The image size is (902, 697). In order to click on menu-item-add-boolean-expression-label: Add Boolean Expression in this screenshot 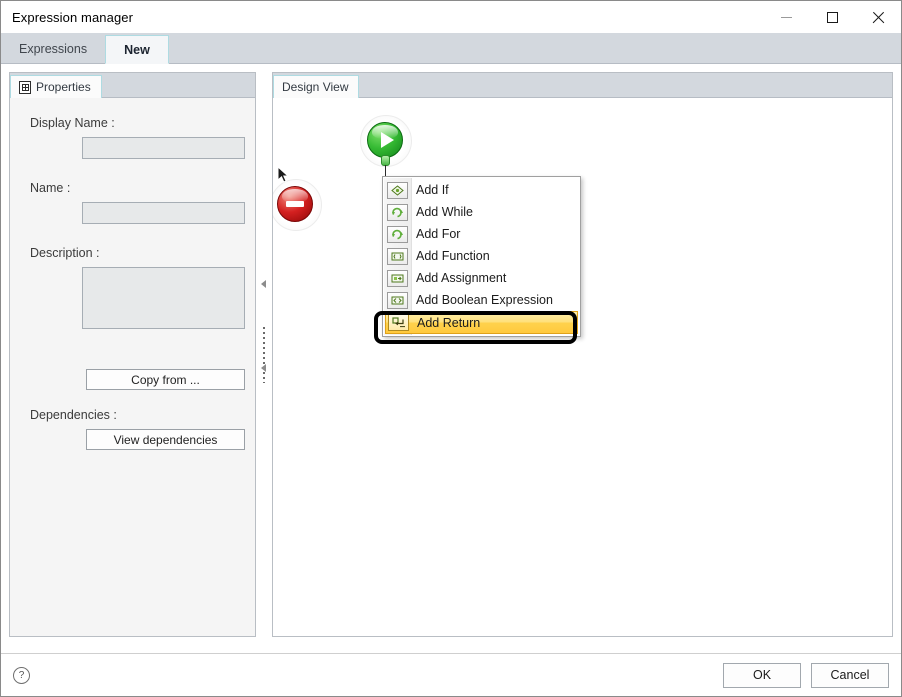, I will do `click(484, 300)`.